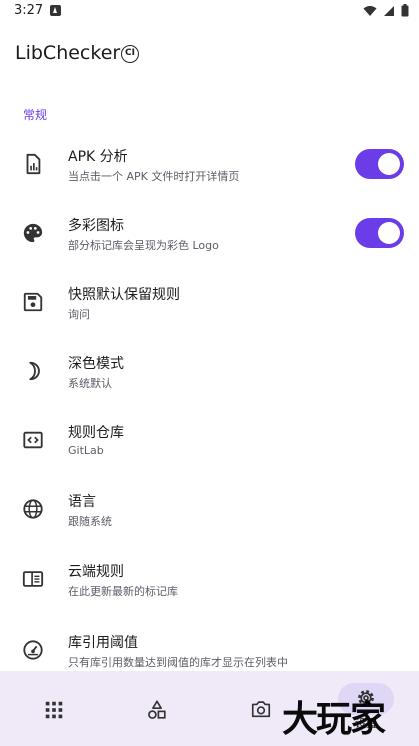 Image resolution: width=419 pixels, height=746 pixels. Describe the element at coordinates (33, 302) in the screenshot. I see `save-icon` at that location.